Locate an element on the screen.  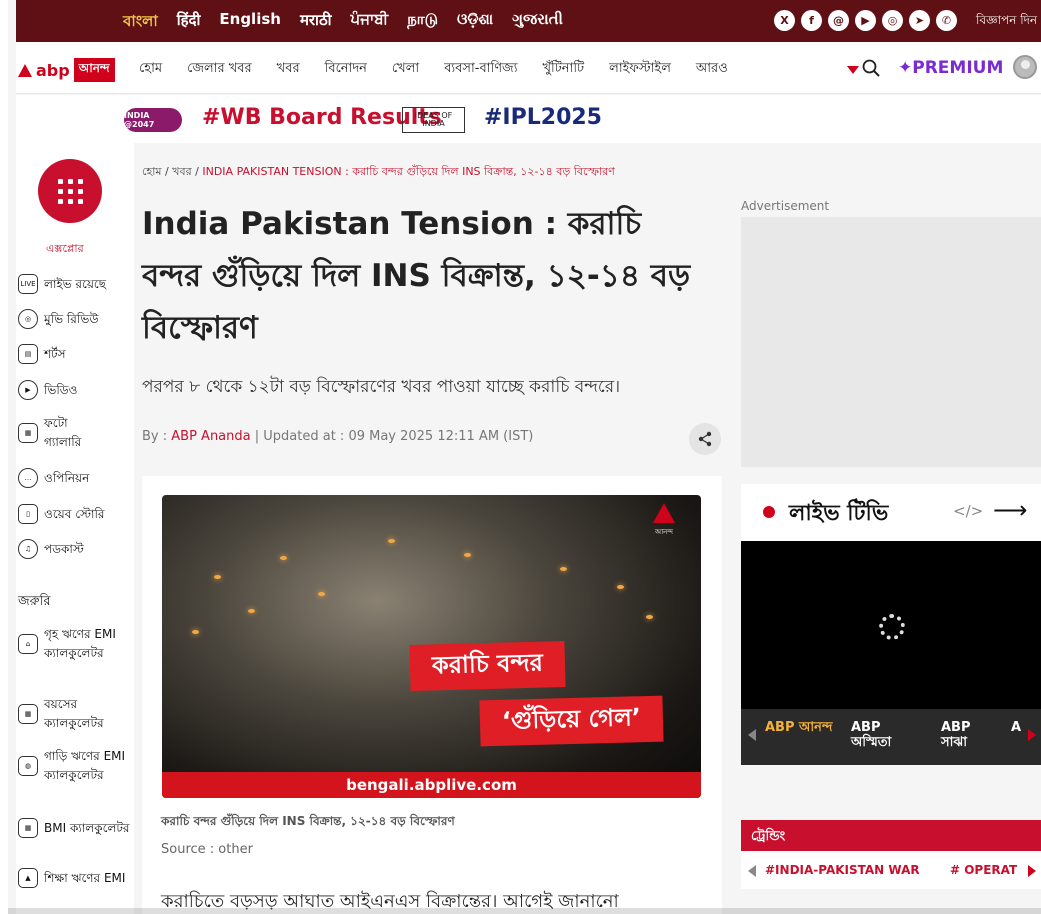
nav-item-district: জেলার খবর is located at coordinates (219, 69).